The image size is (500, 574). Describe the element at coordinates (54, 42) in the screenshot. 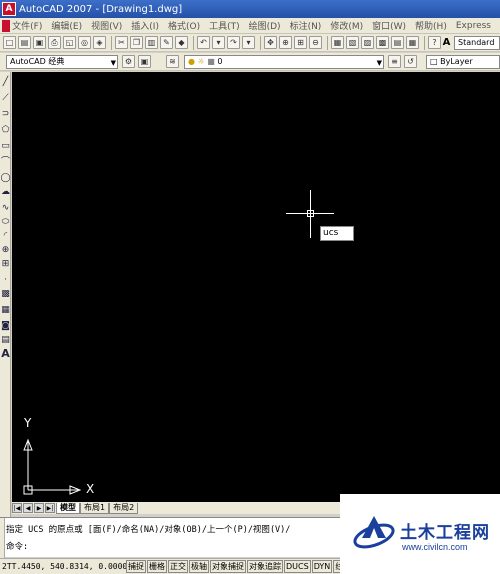

I see `print-icon: ⎙` at that location.